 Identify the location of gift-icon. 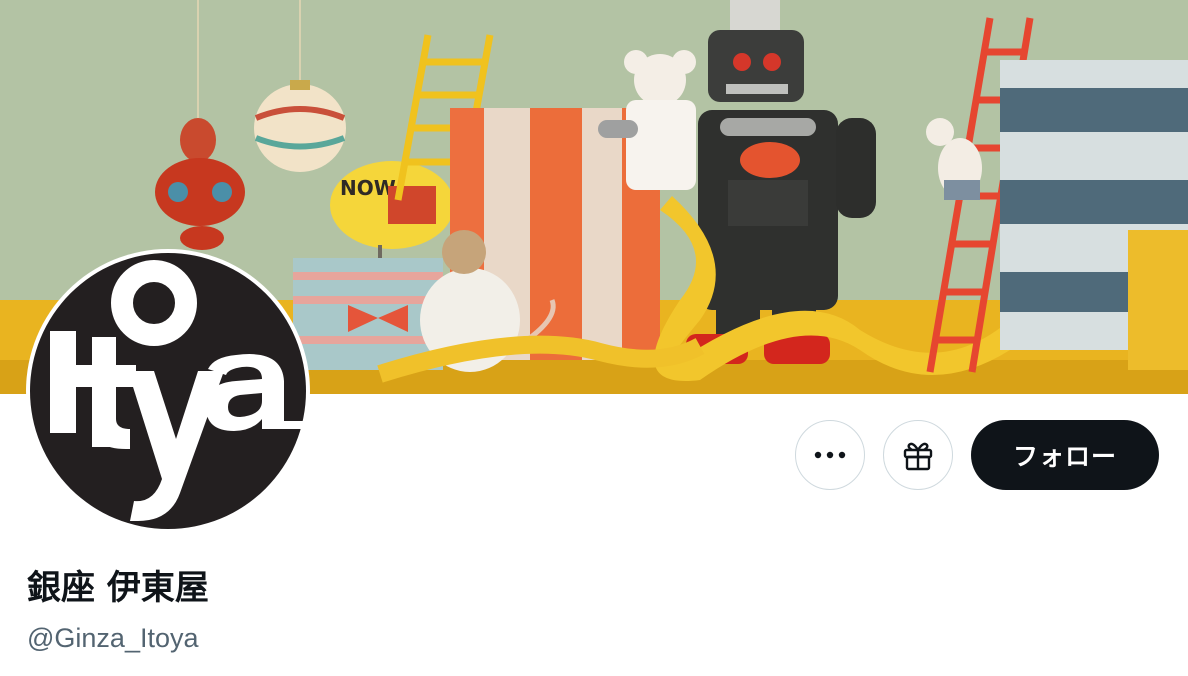
(918, 456).